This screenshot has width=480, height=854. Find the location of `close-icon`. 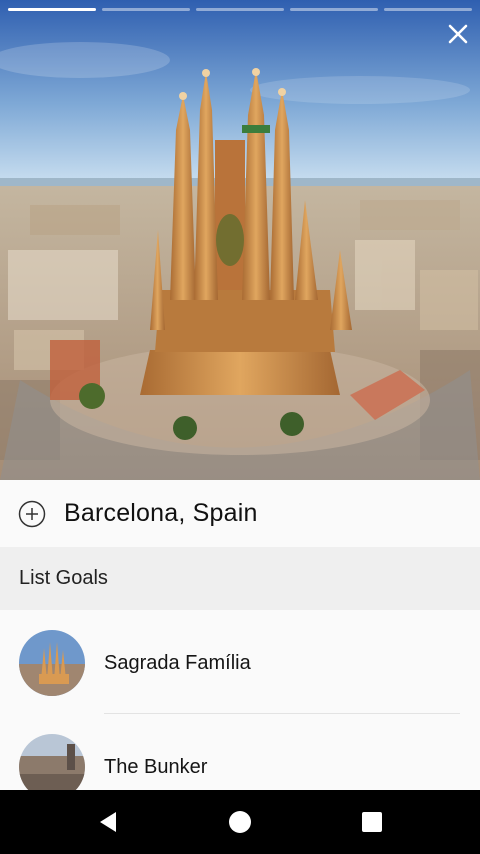

close-icon is located at coordinates (458, 34).